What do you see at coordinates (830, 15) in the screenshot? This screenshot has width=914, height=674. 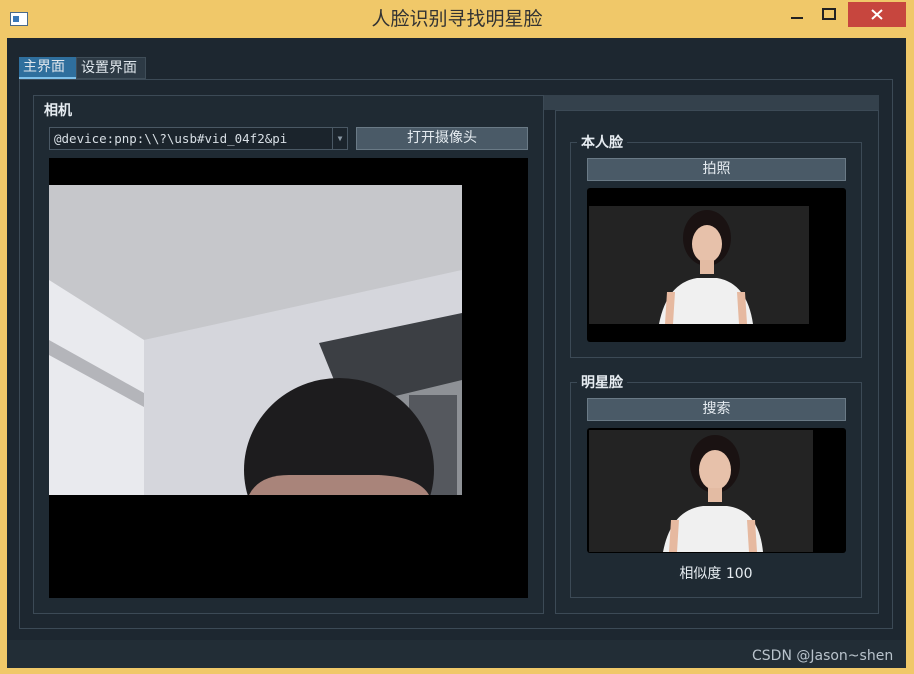 I see `maximize-icon` at bounding box center [830, 15].